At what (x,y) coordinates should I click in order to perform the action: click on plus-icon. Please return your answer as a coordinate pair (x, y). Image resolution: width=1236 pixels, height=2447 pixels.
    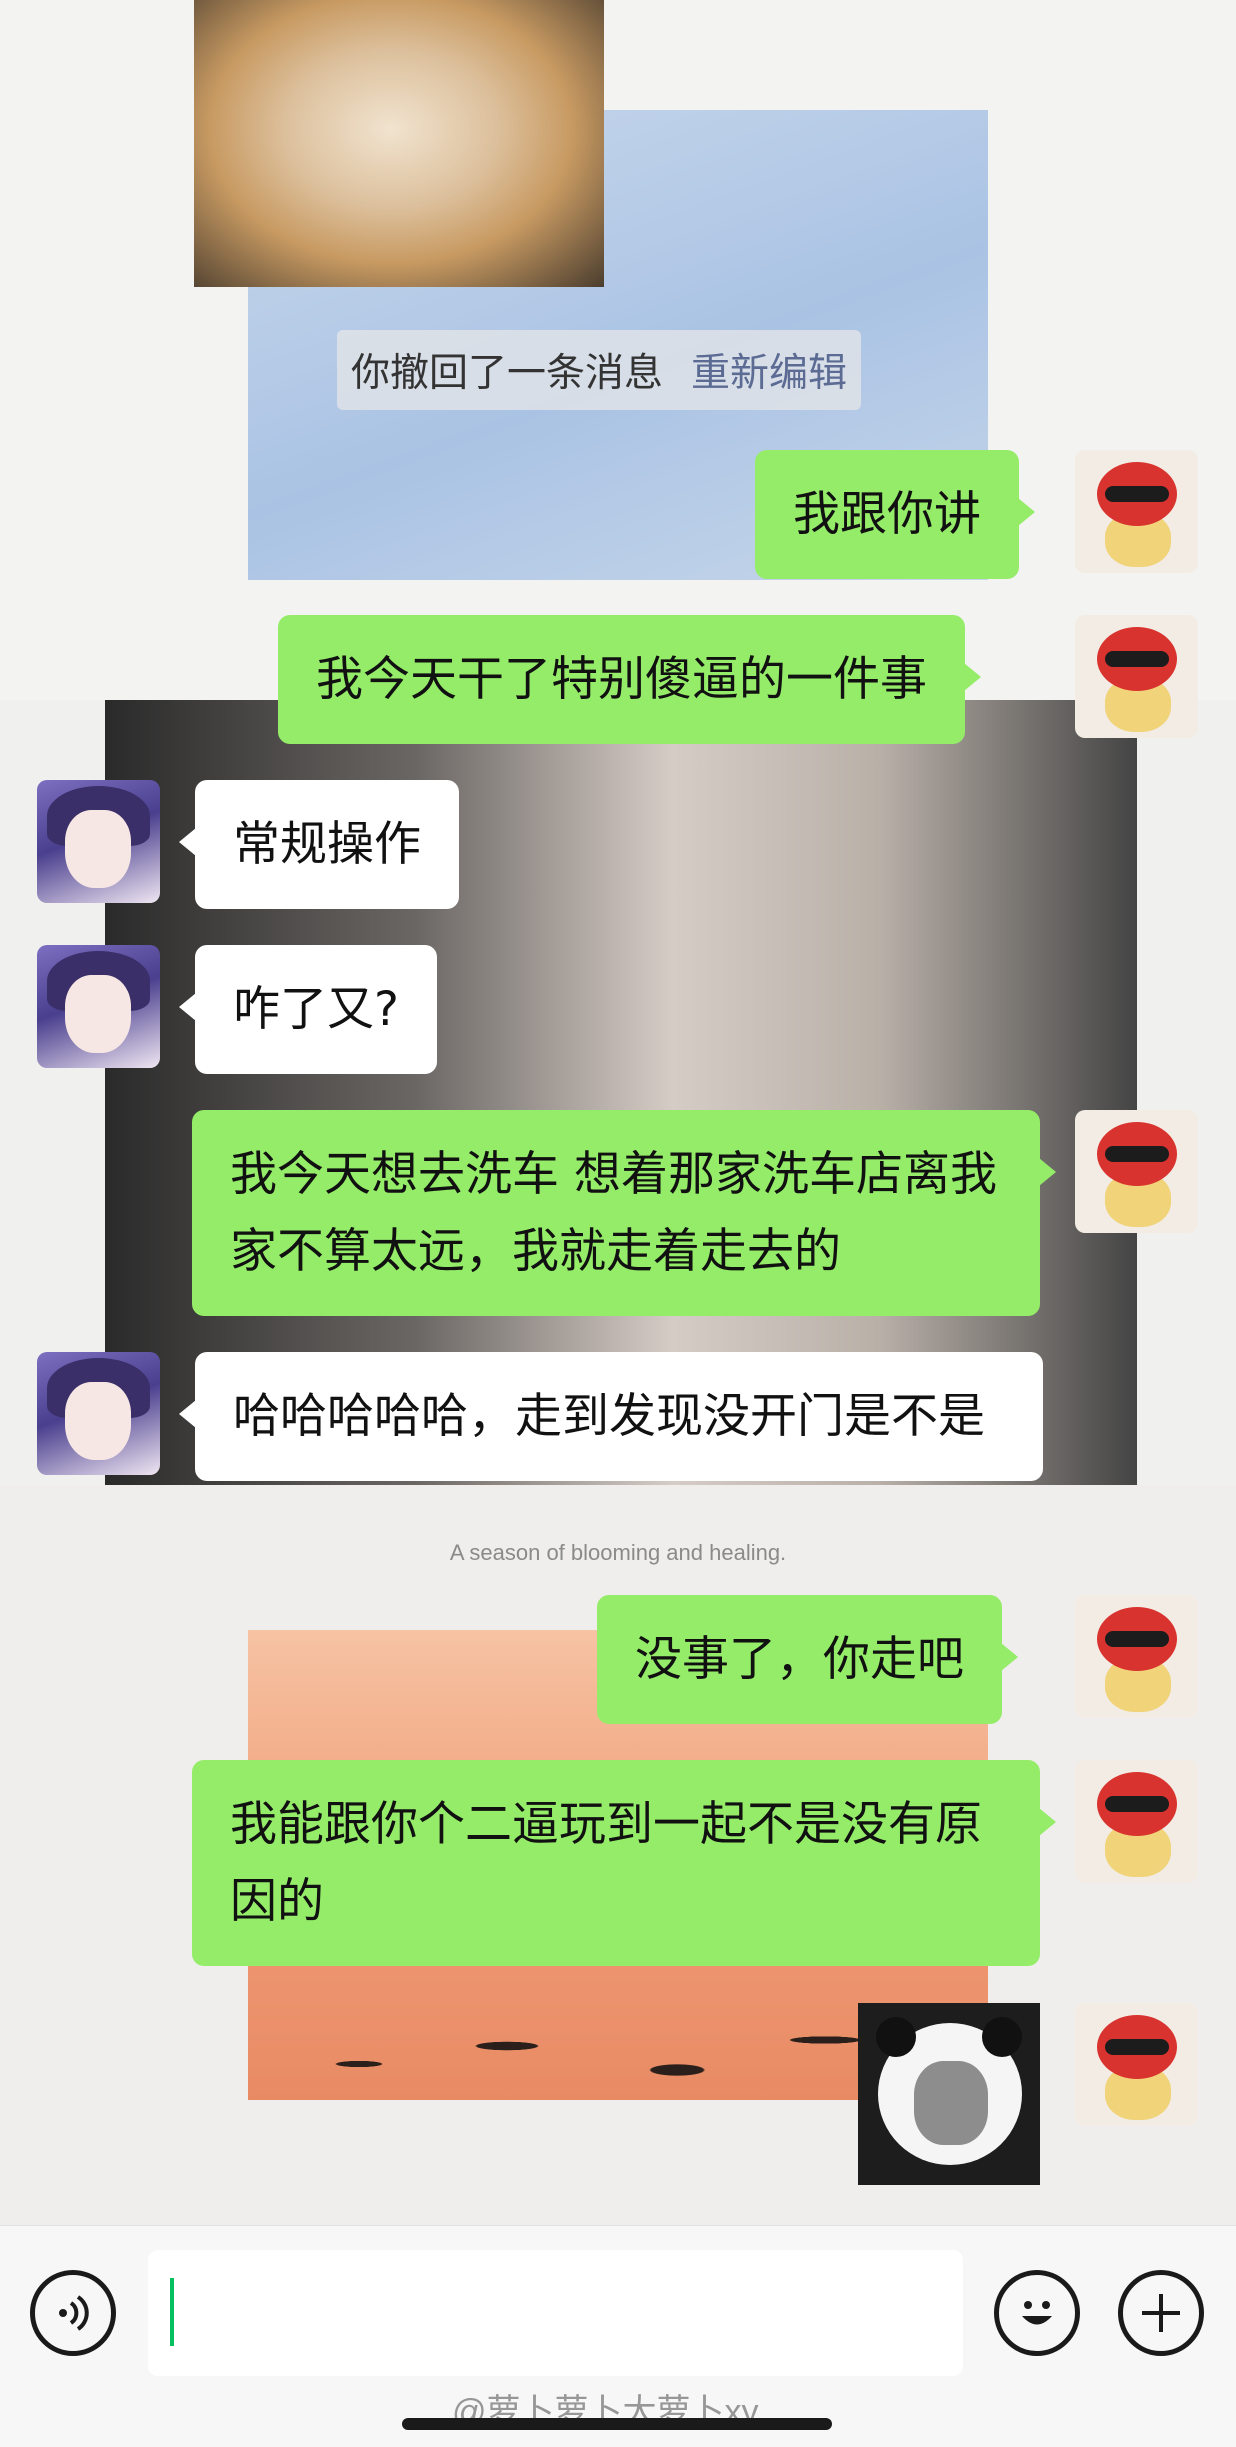
    Looking at the image, I should click on (1161, 2313).